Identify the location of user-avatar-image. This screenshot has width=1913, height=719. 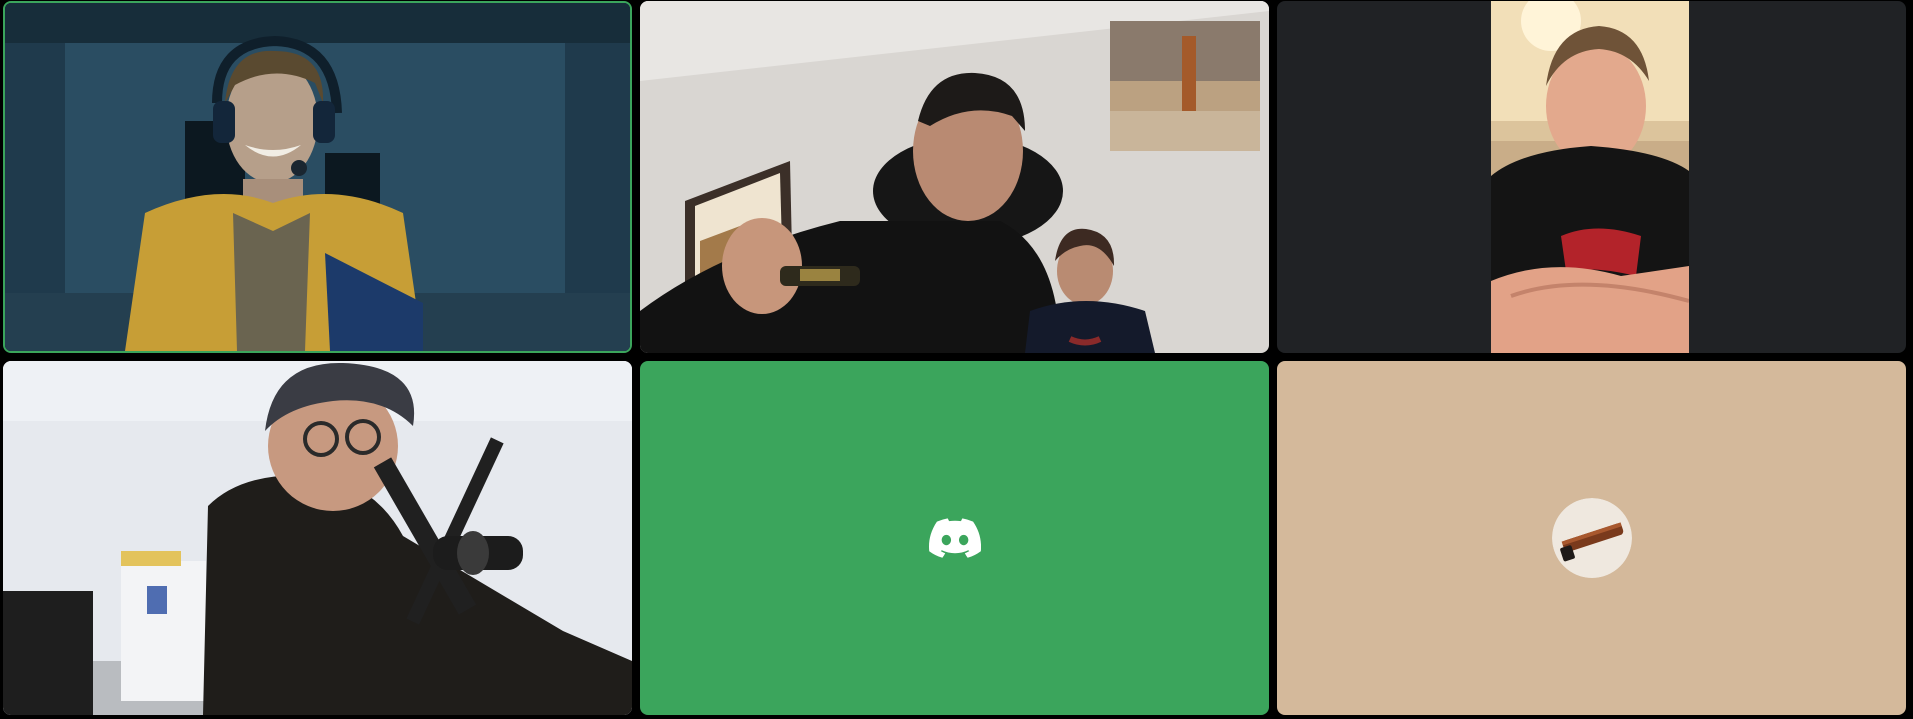
(1591, 538).